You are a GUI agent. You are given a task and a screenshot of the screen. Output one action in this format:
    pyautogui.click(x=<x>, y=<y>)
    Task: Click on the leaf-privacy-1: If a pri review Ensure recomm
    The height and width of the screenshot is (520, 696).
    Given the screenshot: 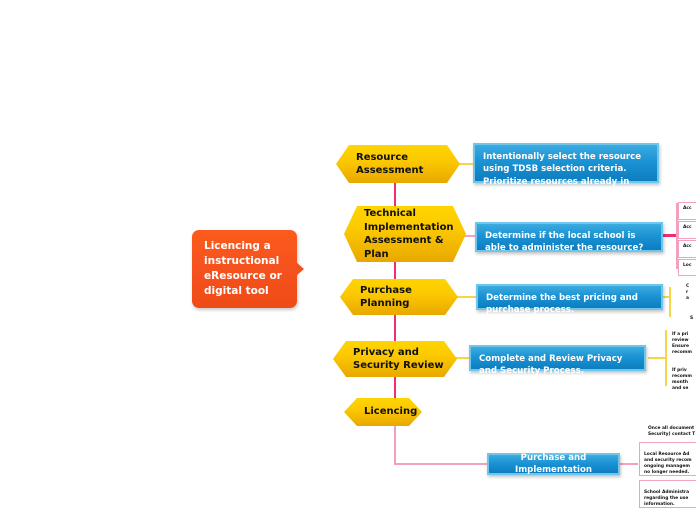 What is the action you would take?
    pyautogui.click(x=683, y=341)
    